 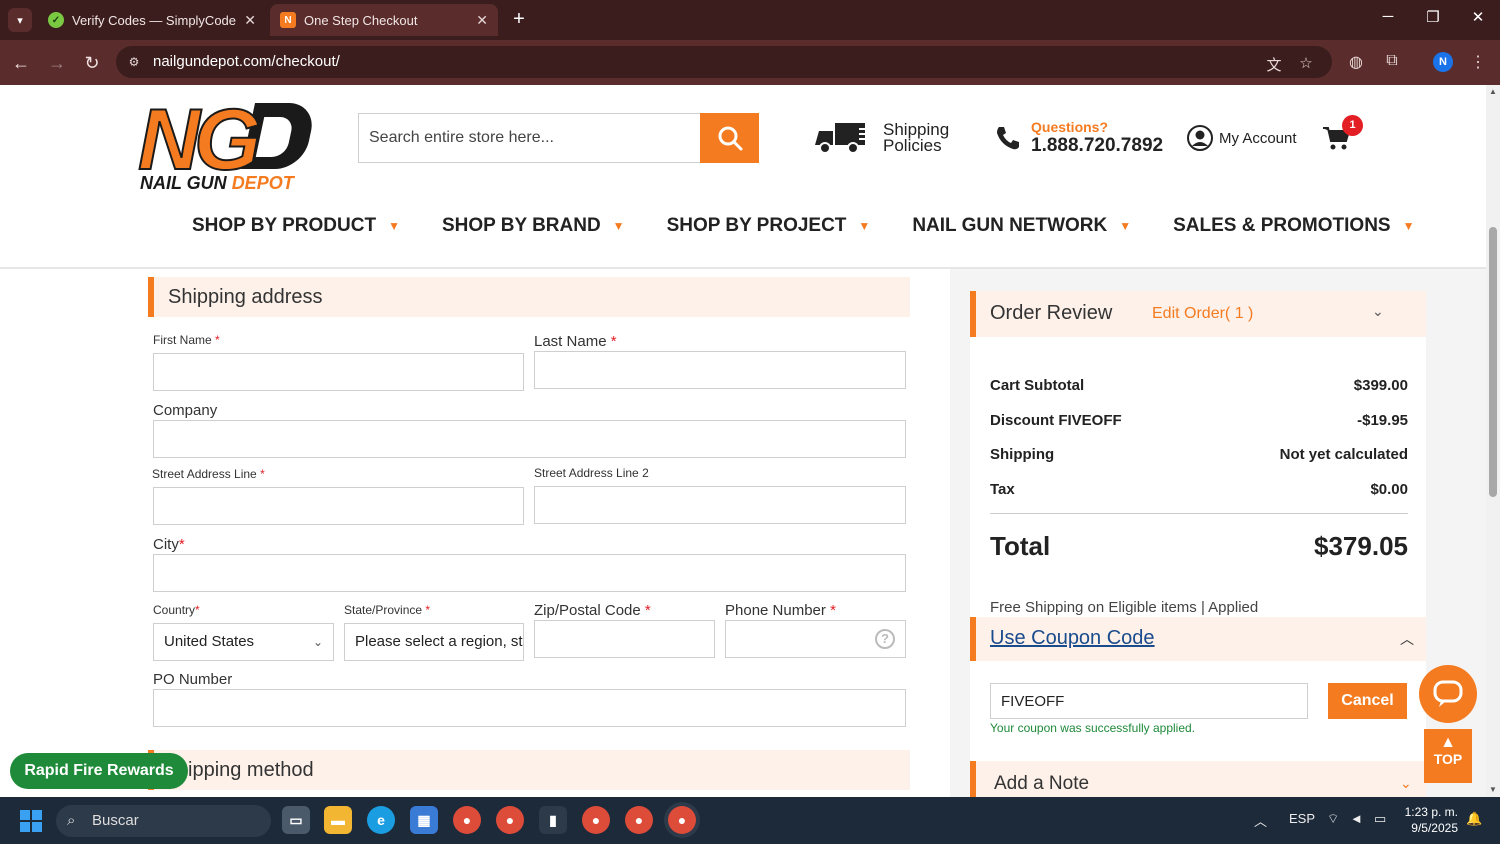 What do you see at coordinates (338, 372) in the screenshot?
I see `first-name-field` at bounding box center [338, 372].